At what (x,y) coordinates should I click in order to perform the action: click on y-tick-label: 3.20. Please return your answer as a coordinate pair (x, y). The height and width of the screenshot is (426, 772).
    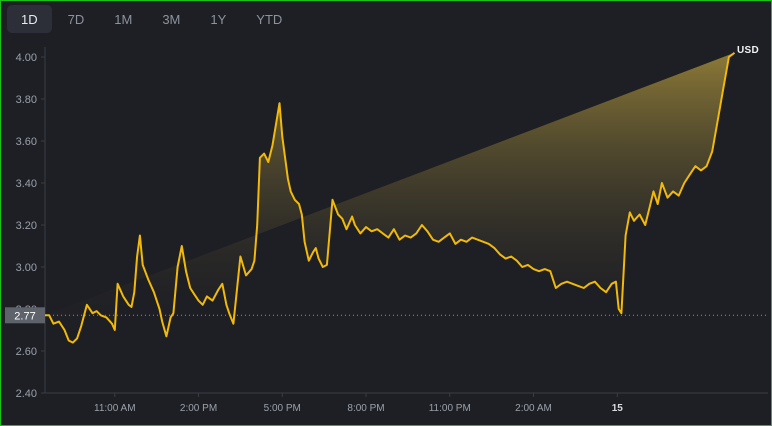
    Looking at the image, I should click on (26, 226).